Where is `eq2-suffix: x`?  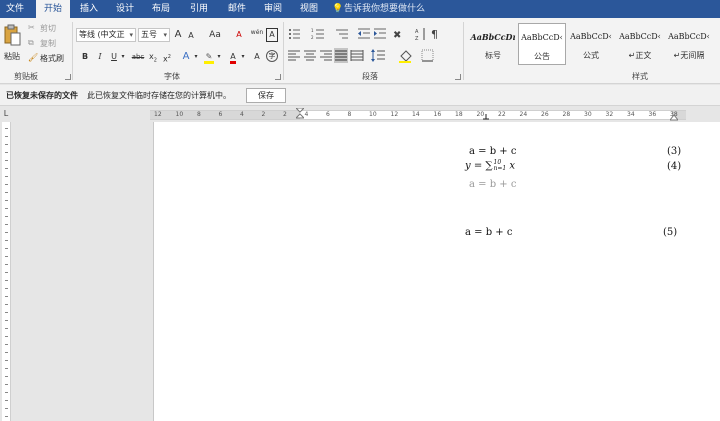
eq2-suffix: x is located at coordinates (511, 166).